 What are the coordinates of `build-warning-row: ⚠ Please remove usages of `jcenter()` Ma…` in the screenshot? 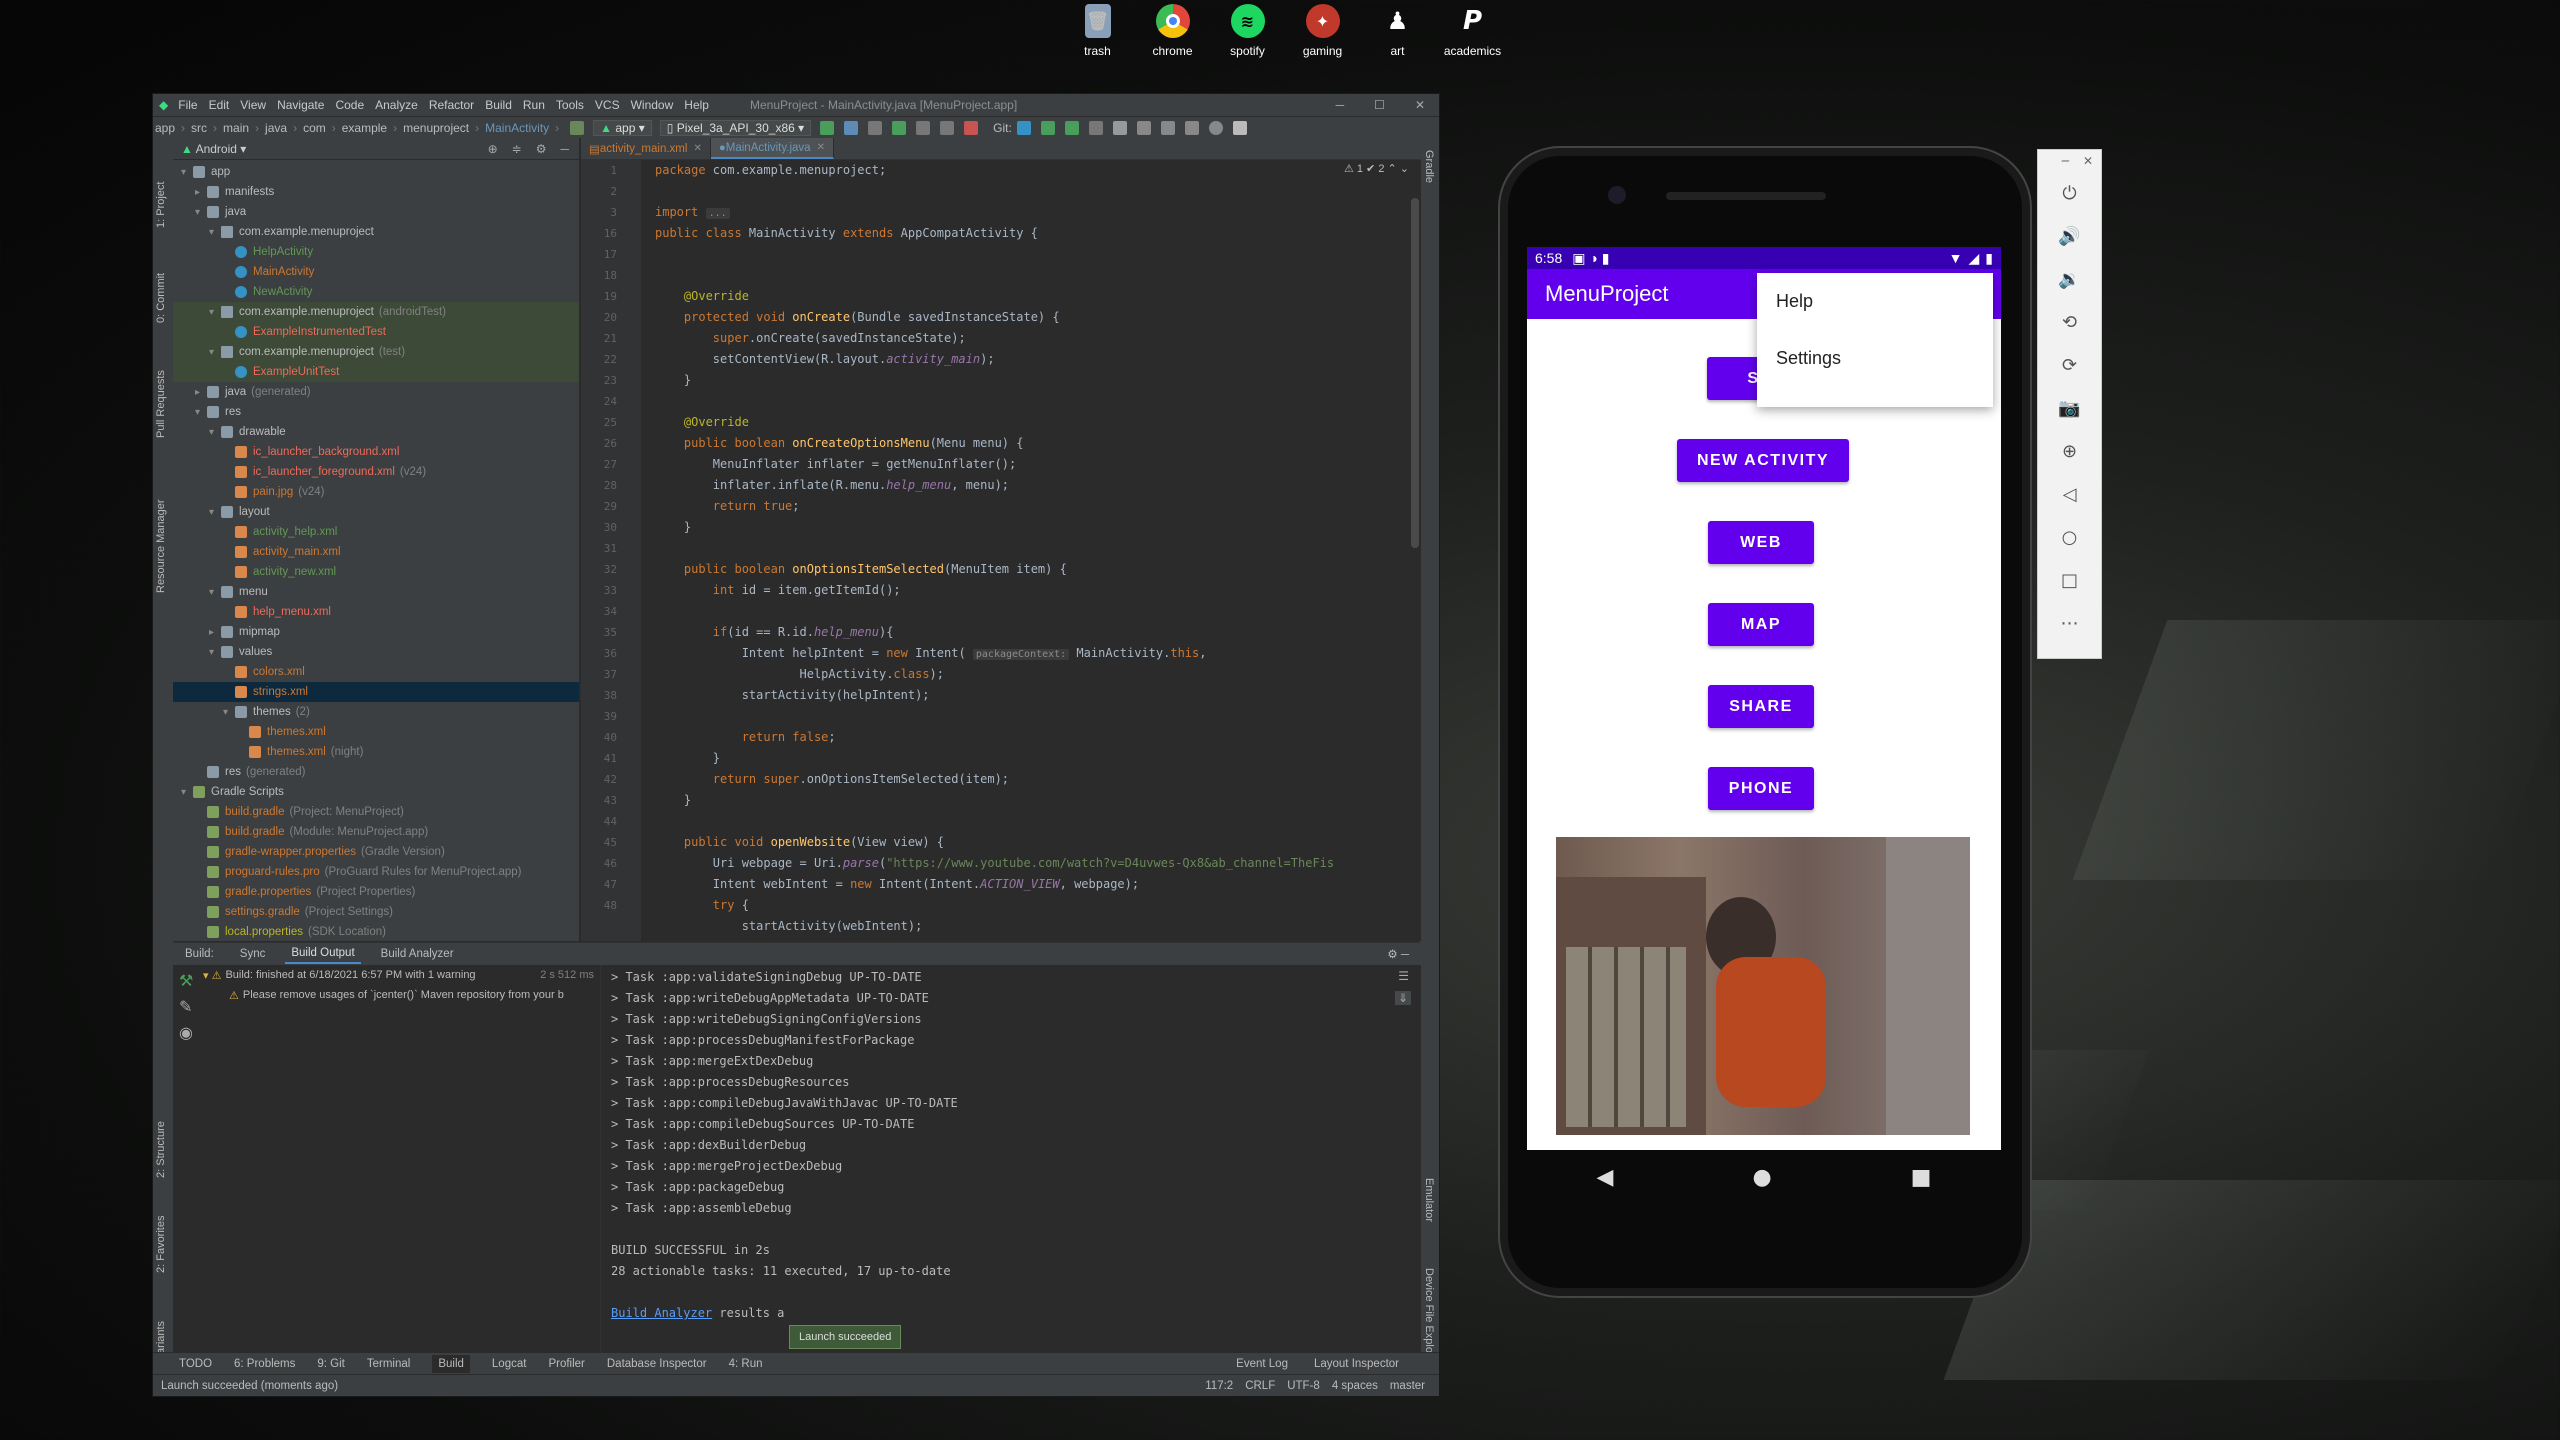 It's located at (386, 995).